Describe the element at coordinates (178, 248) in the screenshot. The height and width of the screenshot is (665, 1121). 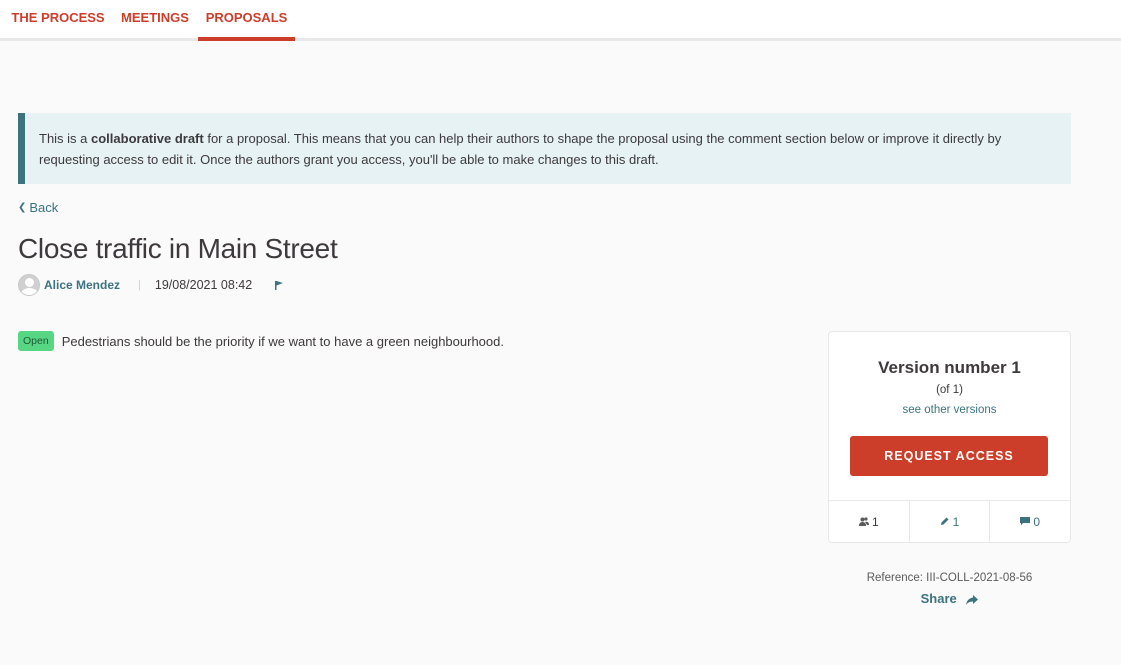
I see `page-title: Close traffic in Main Street` at that location.